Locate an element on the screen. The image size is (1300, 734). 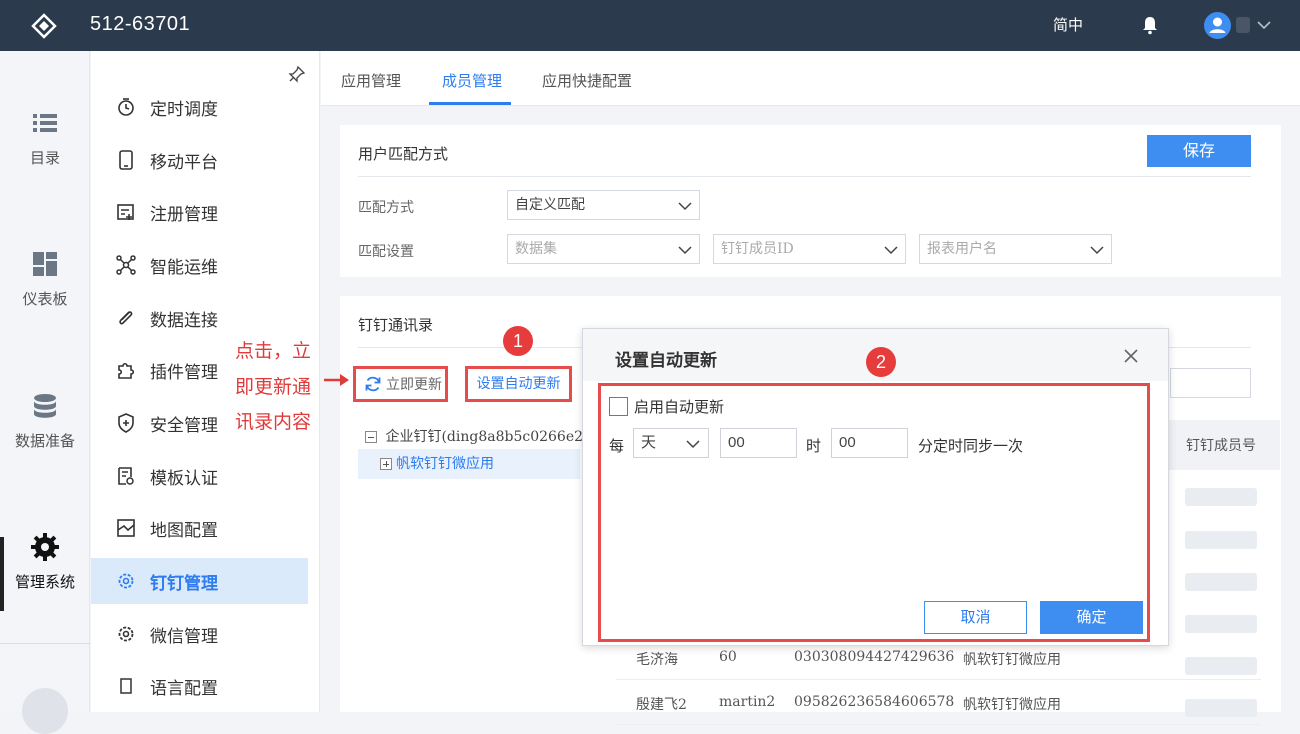
submenu-item-register: 注册管理 is located at coordinates (199, 212).